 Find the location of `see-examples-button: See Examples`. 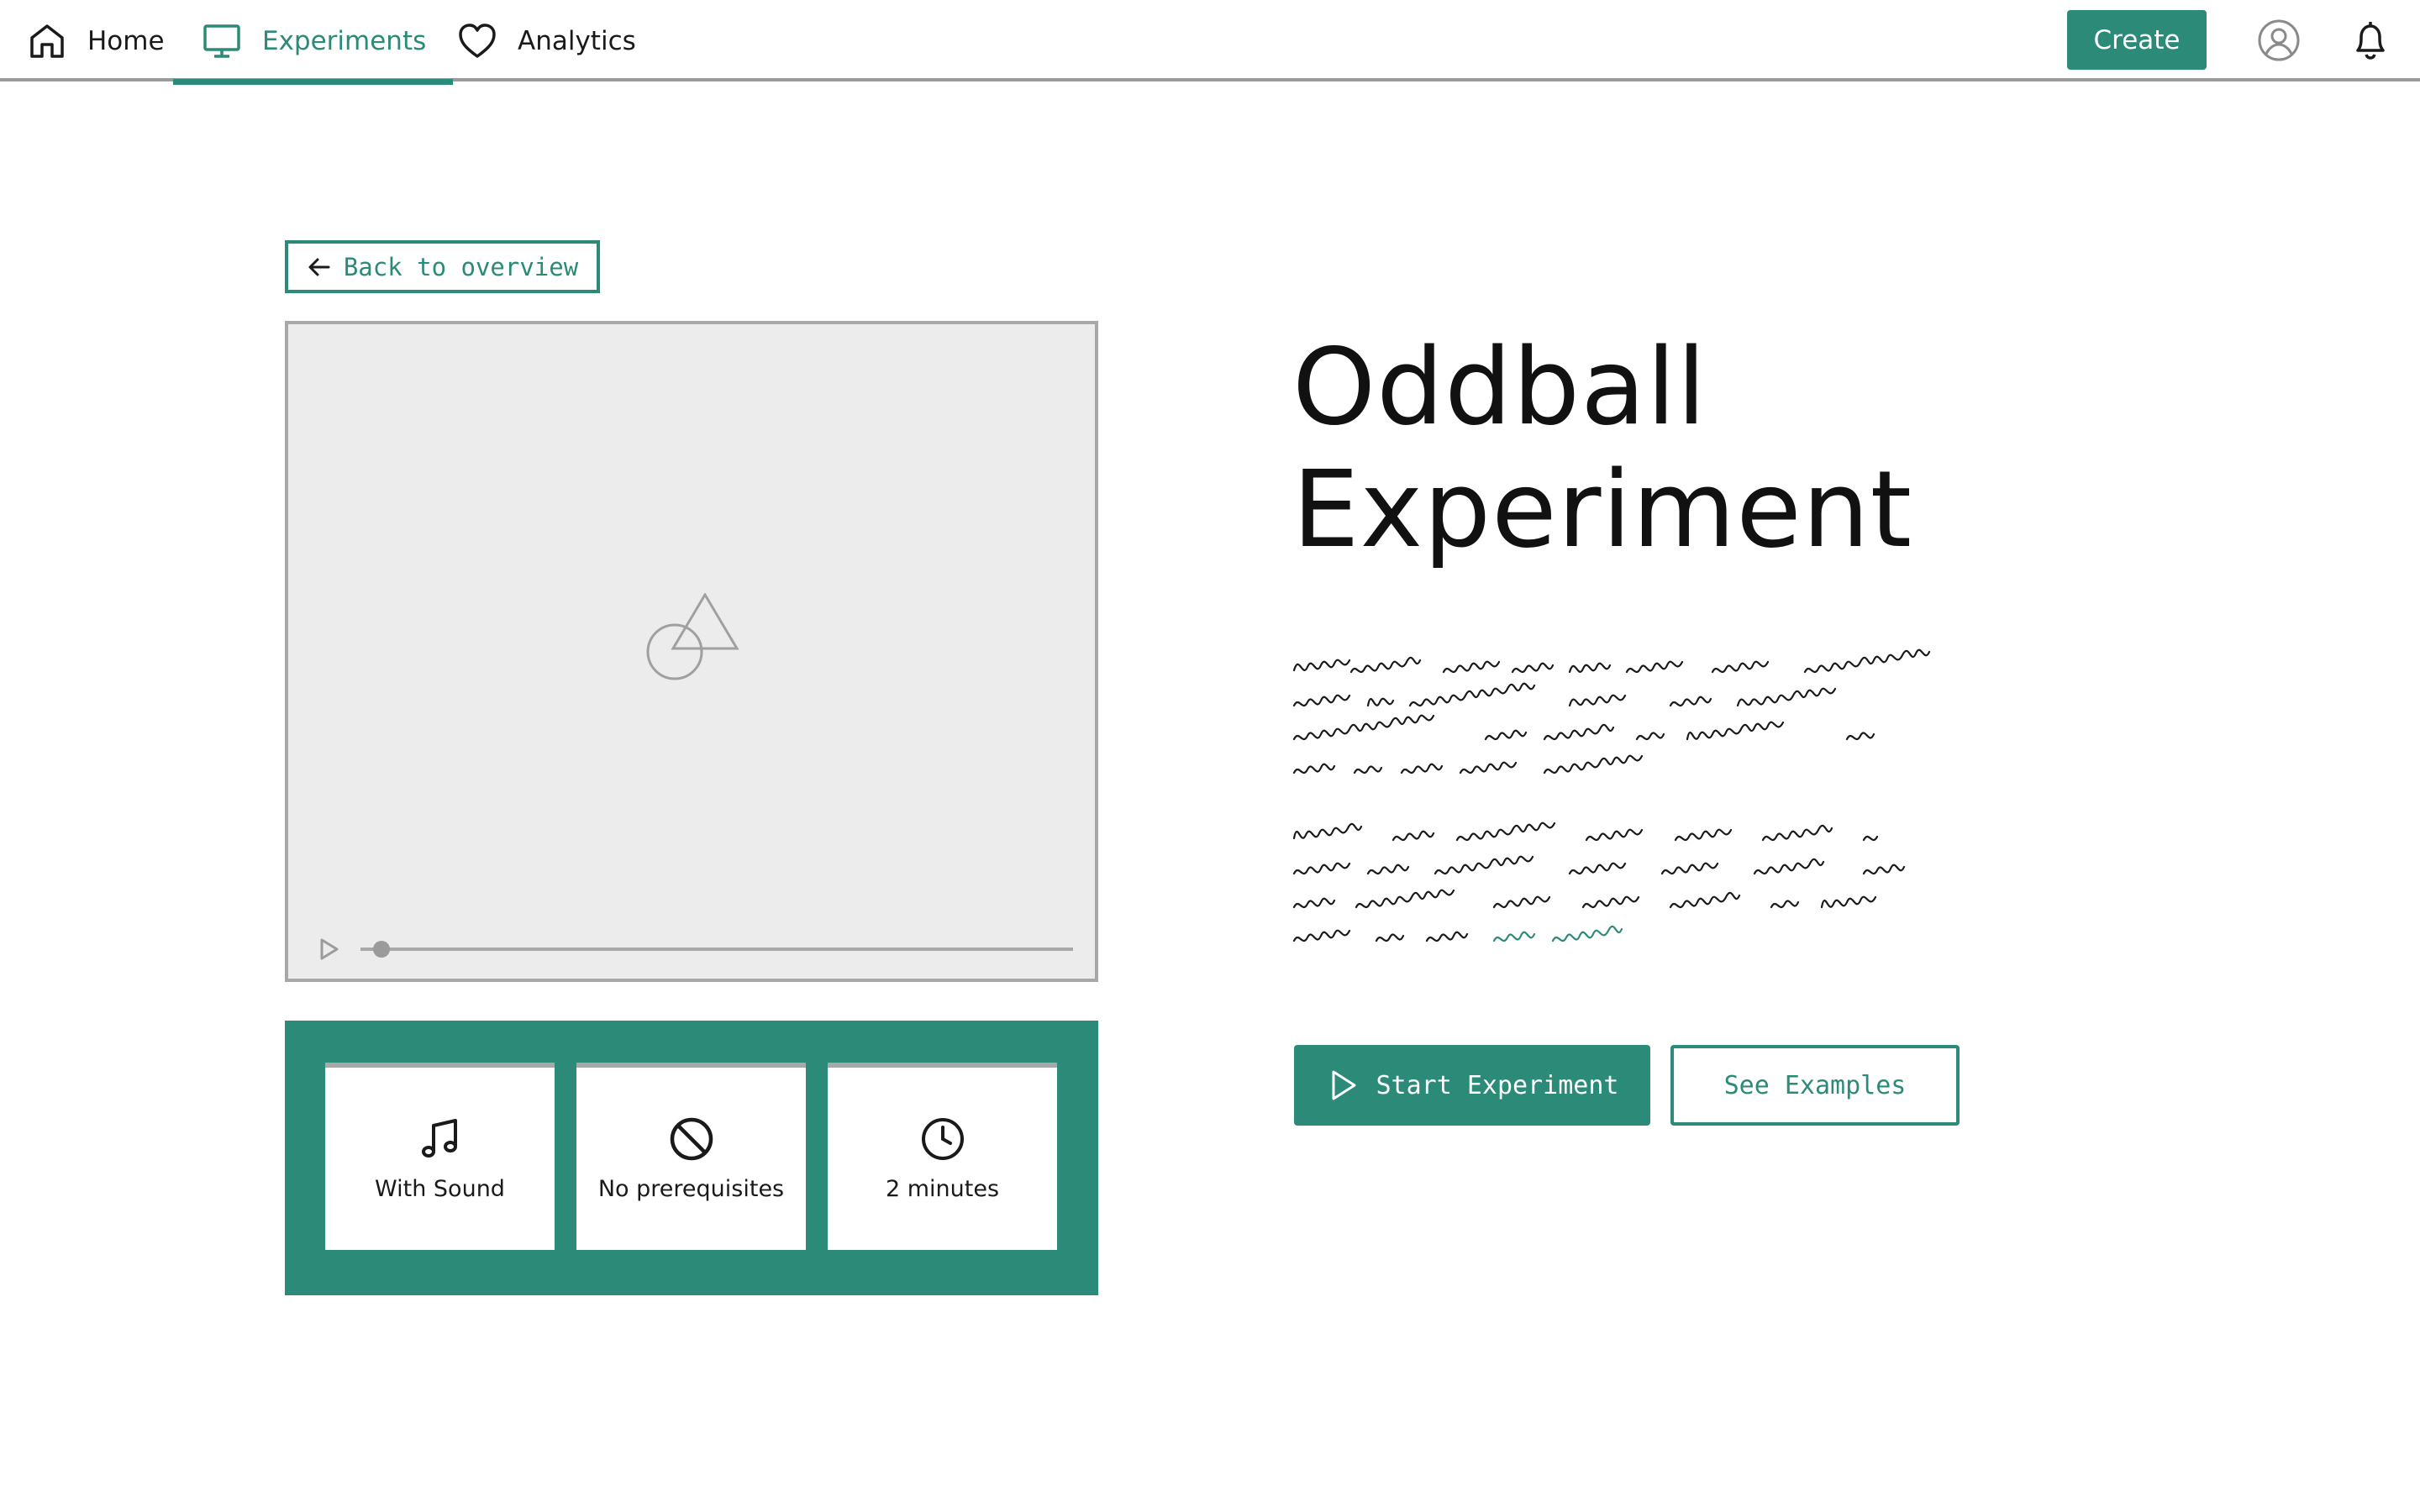

see-examples-button: See Examples is located at coordinates (1815, 1085).